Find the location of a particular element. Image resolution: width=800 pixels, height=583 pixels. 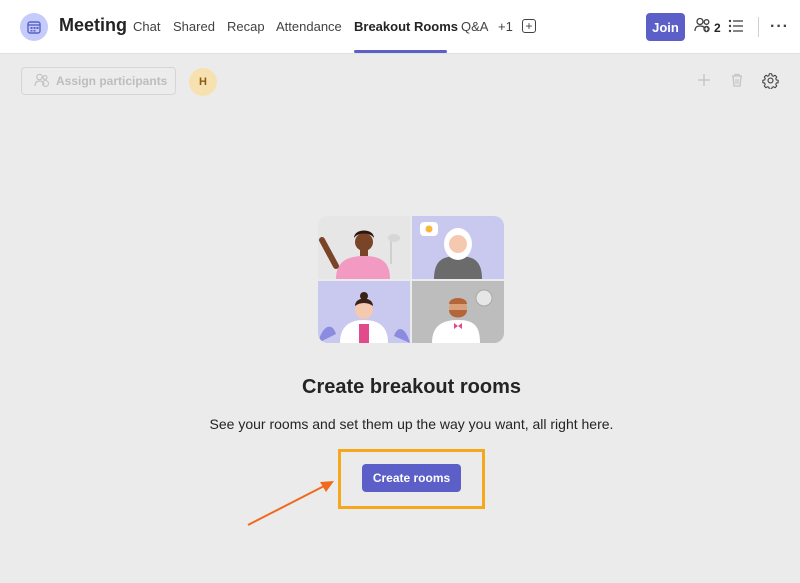

assign-participants-button: Assign participants is located at coordinates (98, 81).